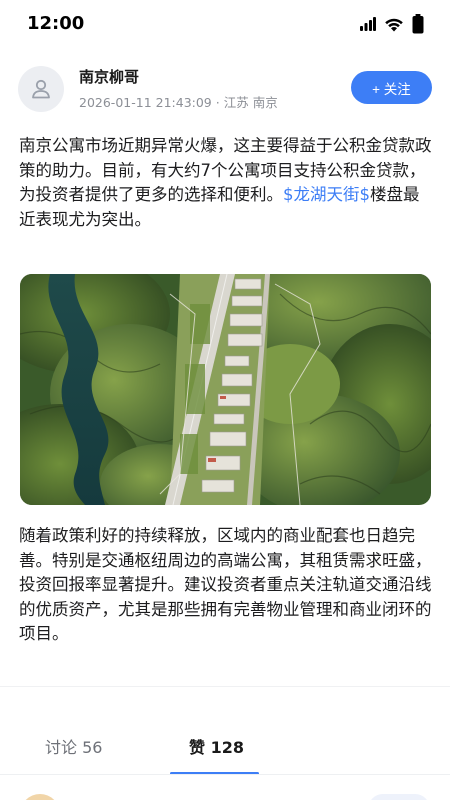 The image size is (450, 800). I want to click on tab-bar-divider, so click(225, 774).